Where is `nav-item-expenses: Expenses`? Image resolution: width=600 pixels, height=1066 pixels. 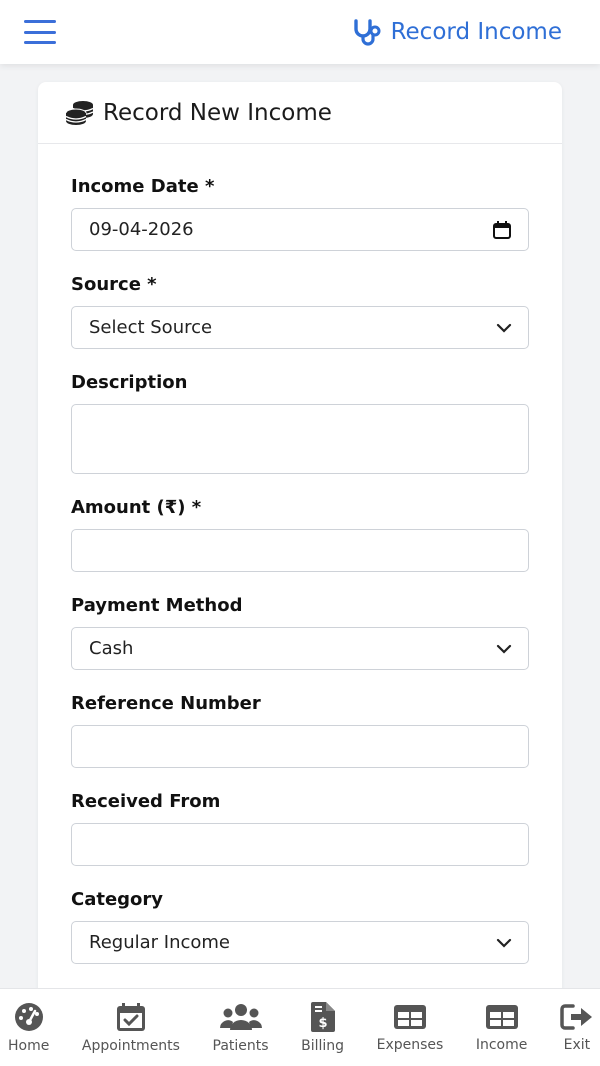
nav-item-expenses: Expenses is located at coordinates (410, 1028).